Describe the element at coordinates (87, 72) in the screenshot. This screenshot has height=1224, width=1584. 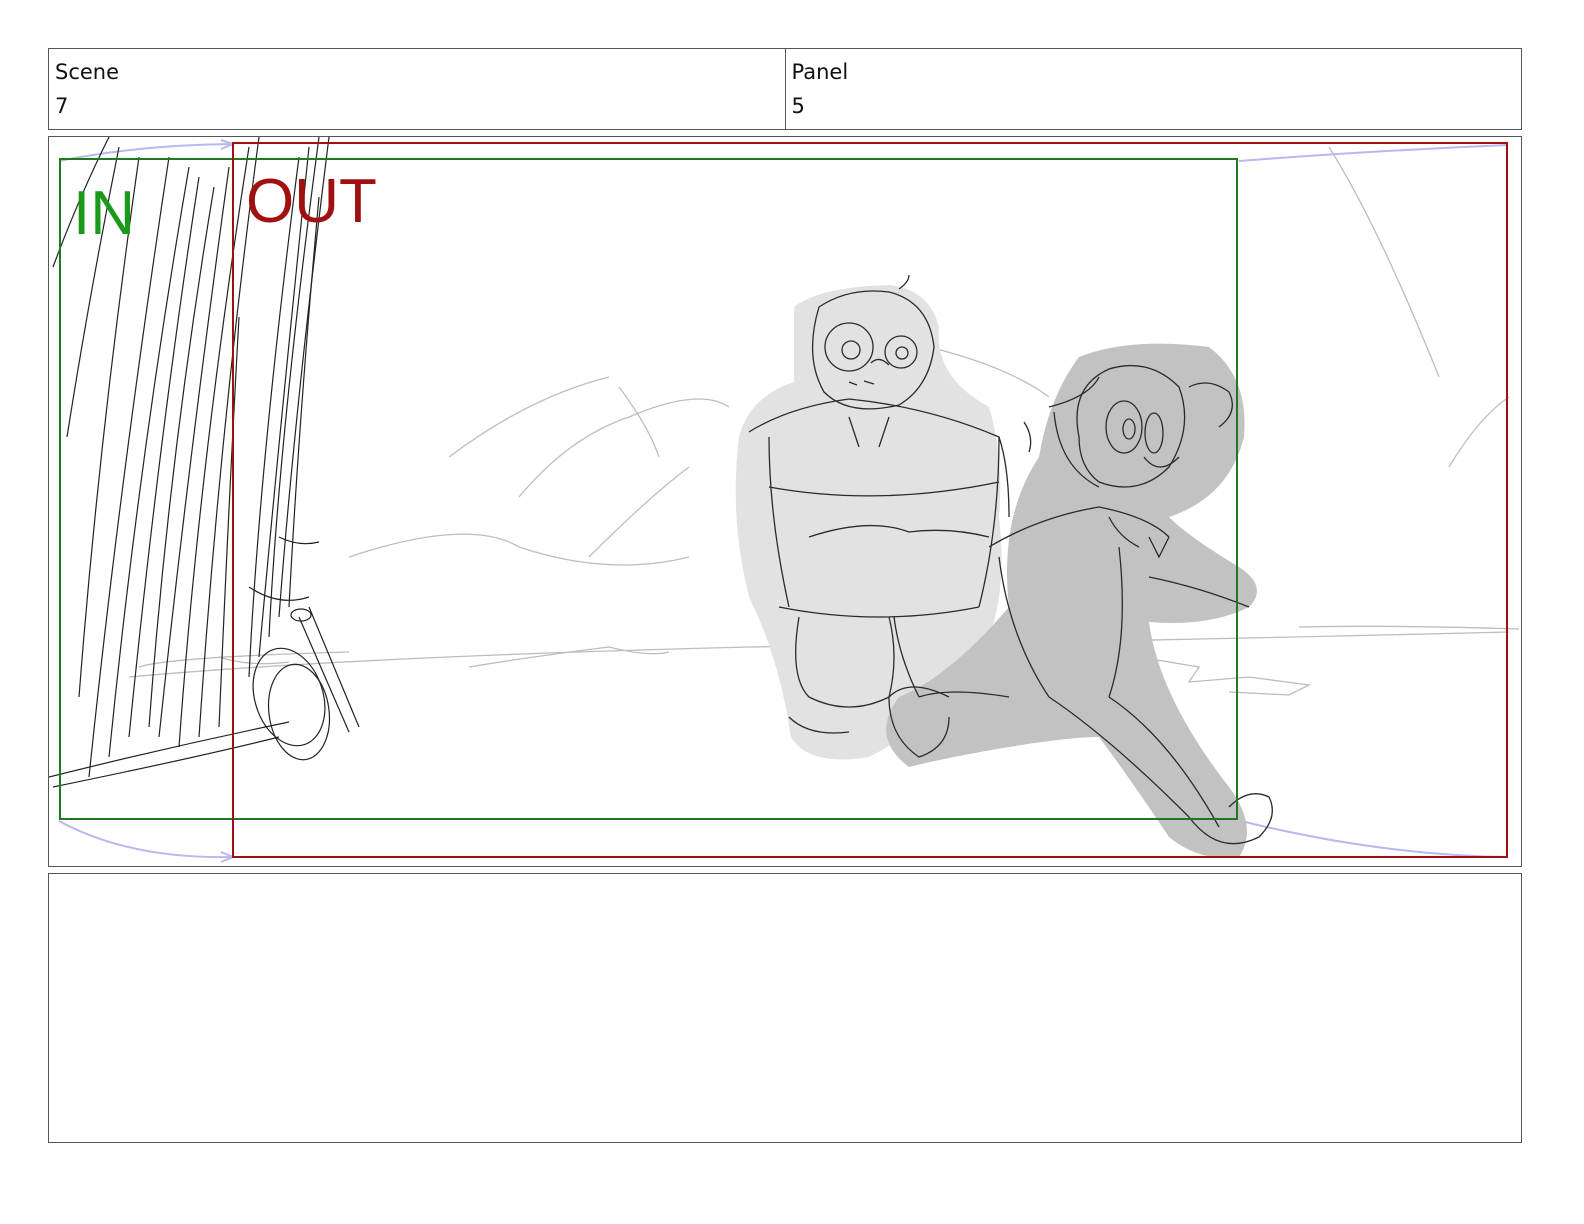
I see `scene-label: Scene` at that location.